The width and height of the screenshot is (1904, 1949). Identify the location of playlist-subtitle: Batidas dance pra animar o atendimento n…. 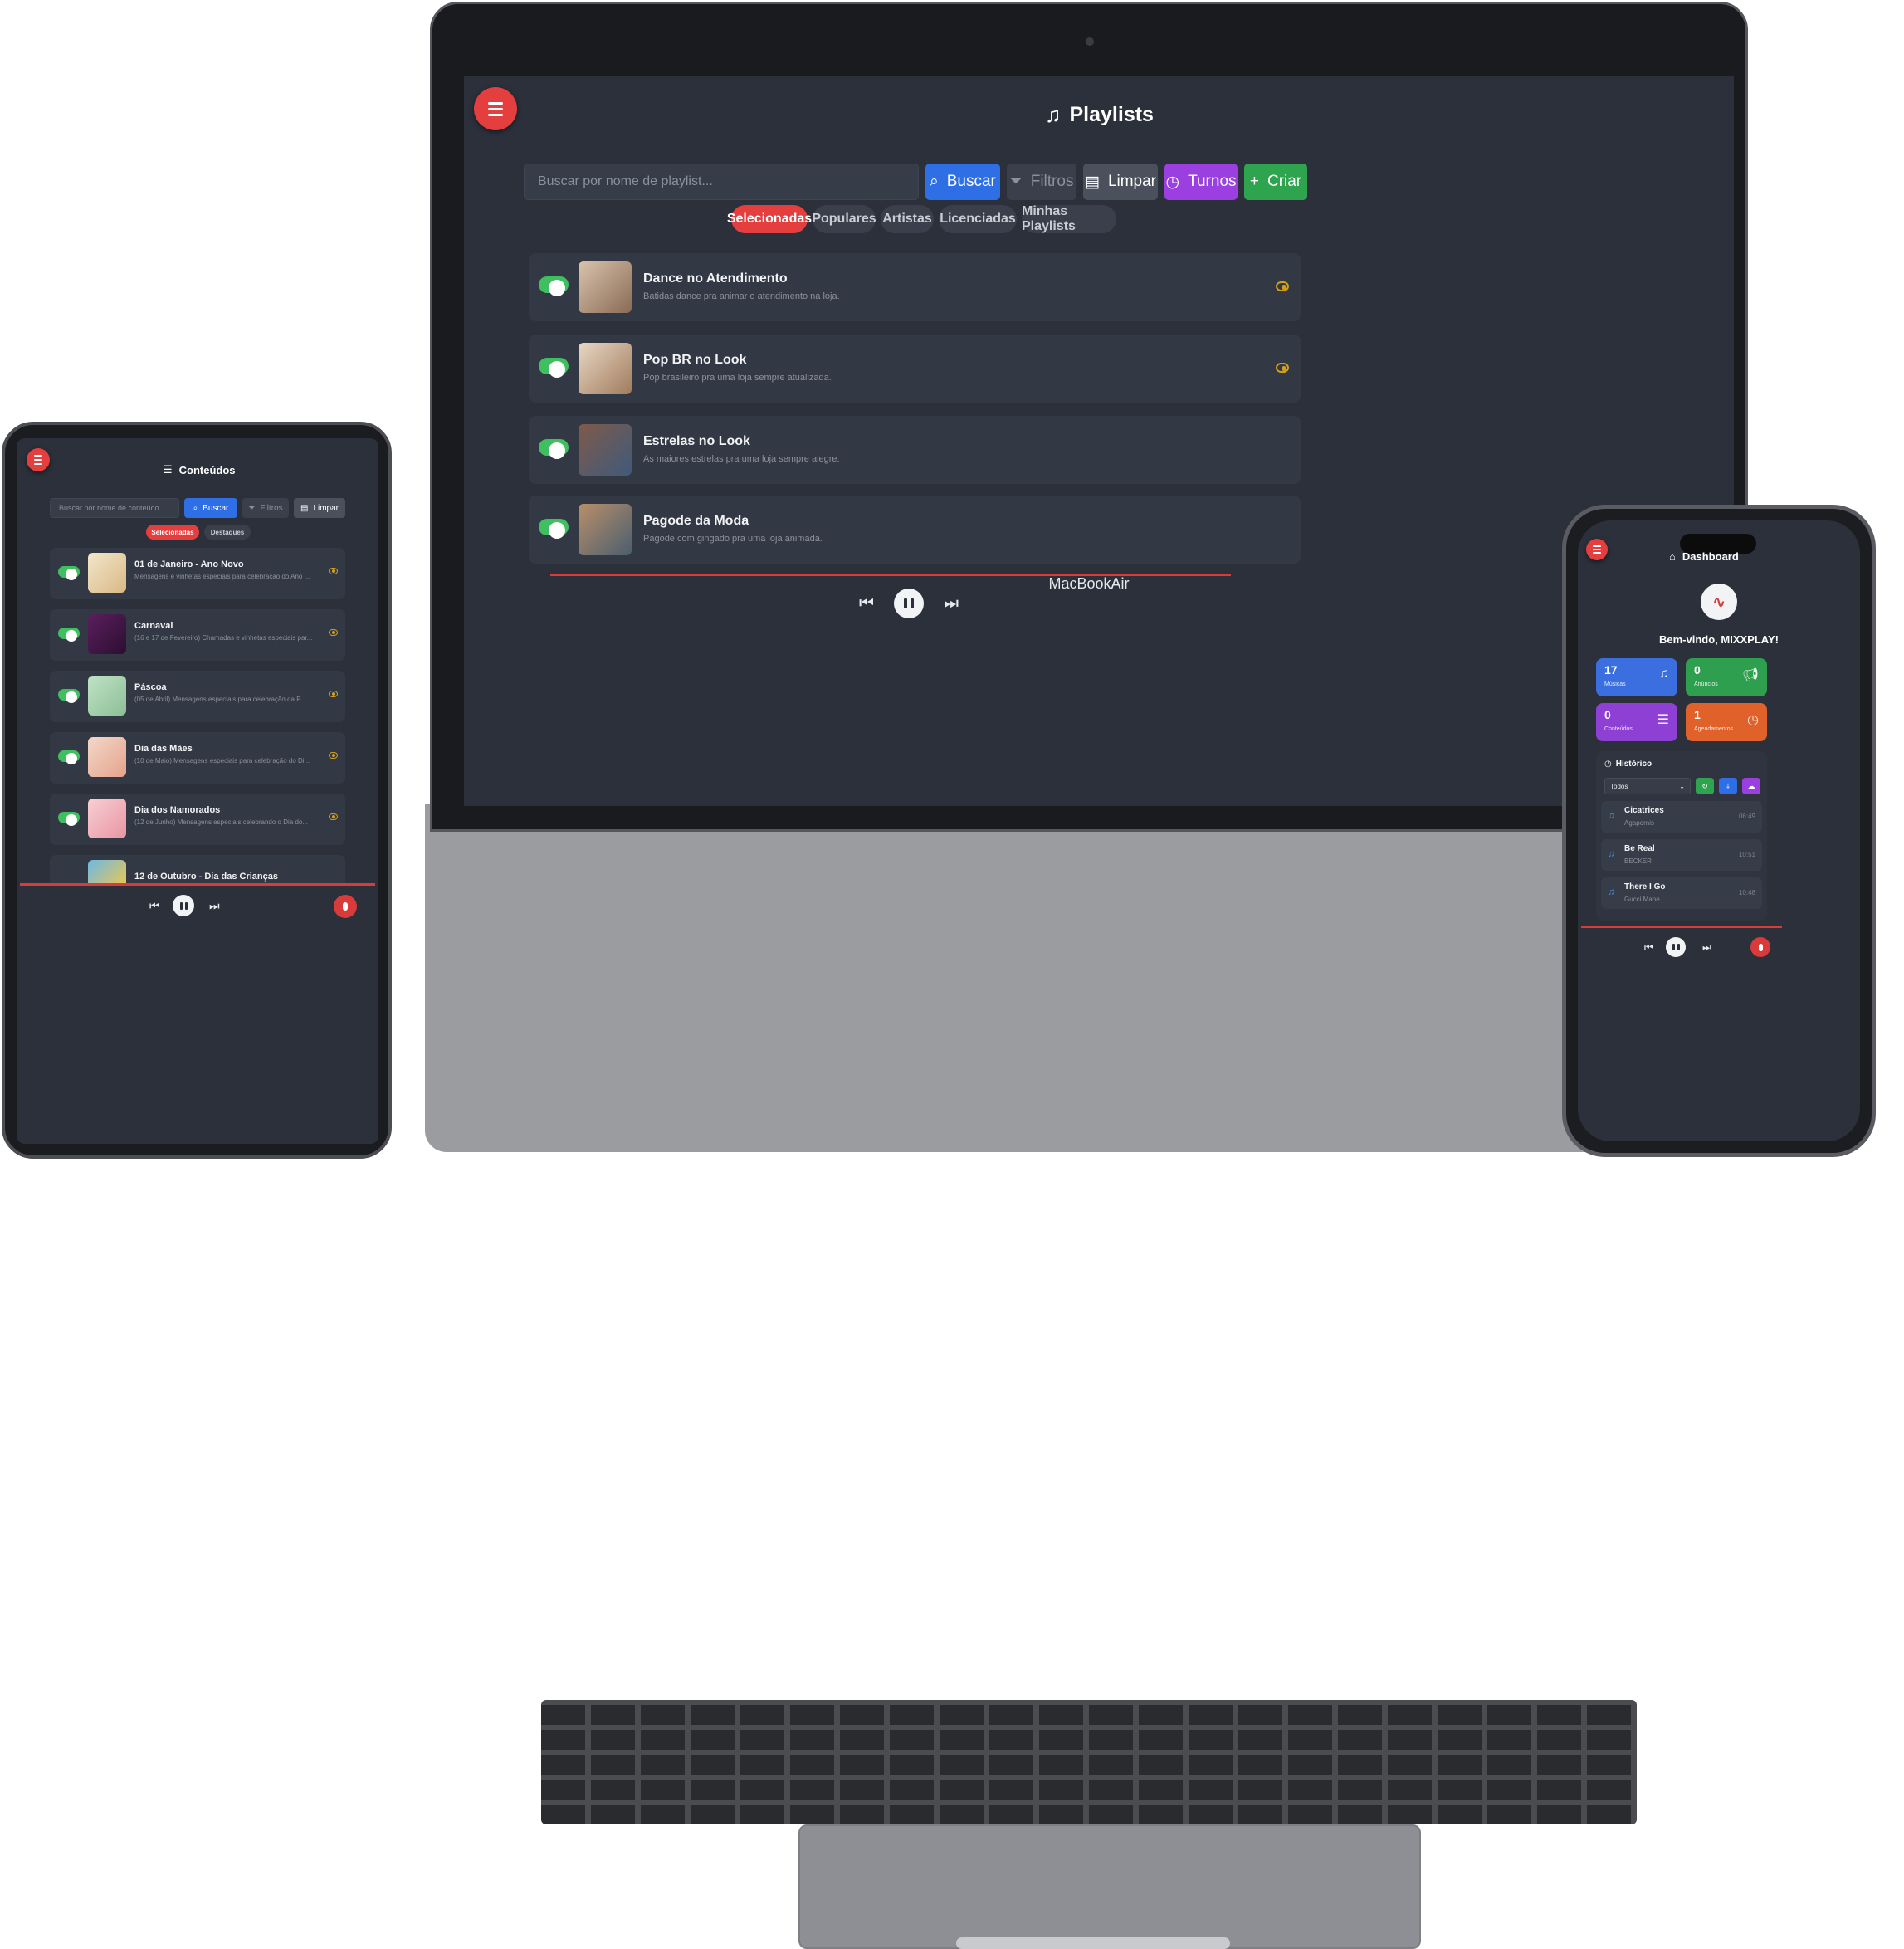
(741, 296).